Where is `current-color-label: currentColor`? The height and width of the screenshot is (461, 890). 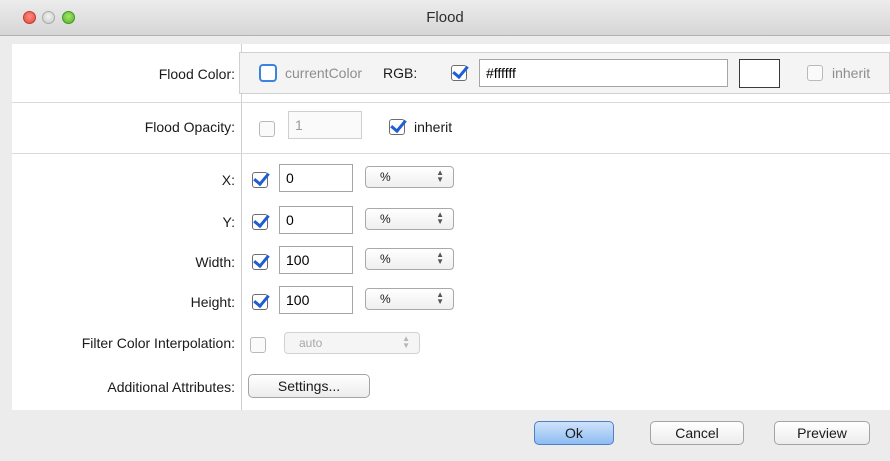 current-color-label: currentColor is located at coordinates (324, 73).